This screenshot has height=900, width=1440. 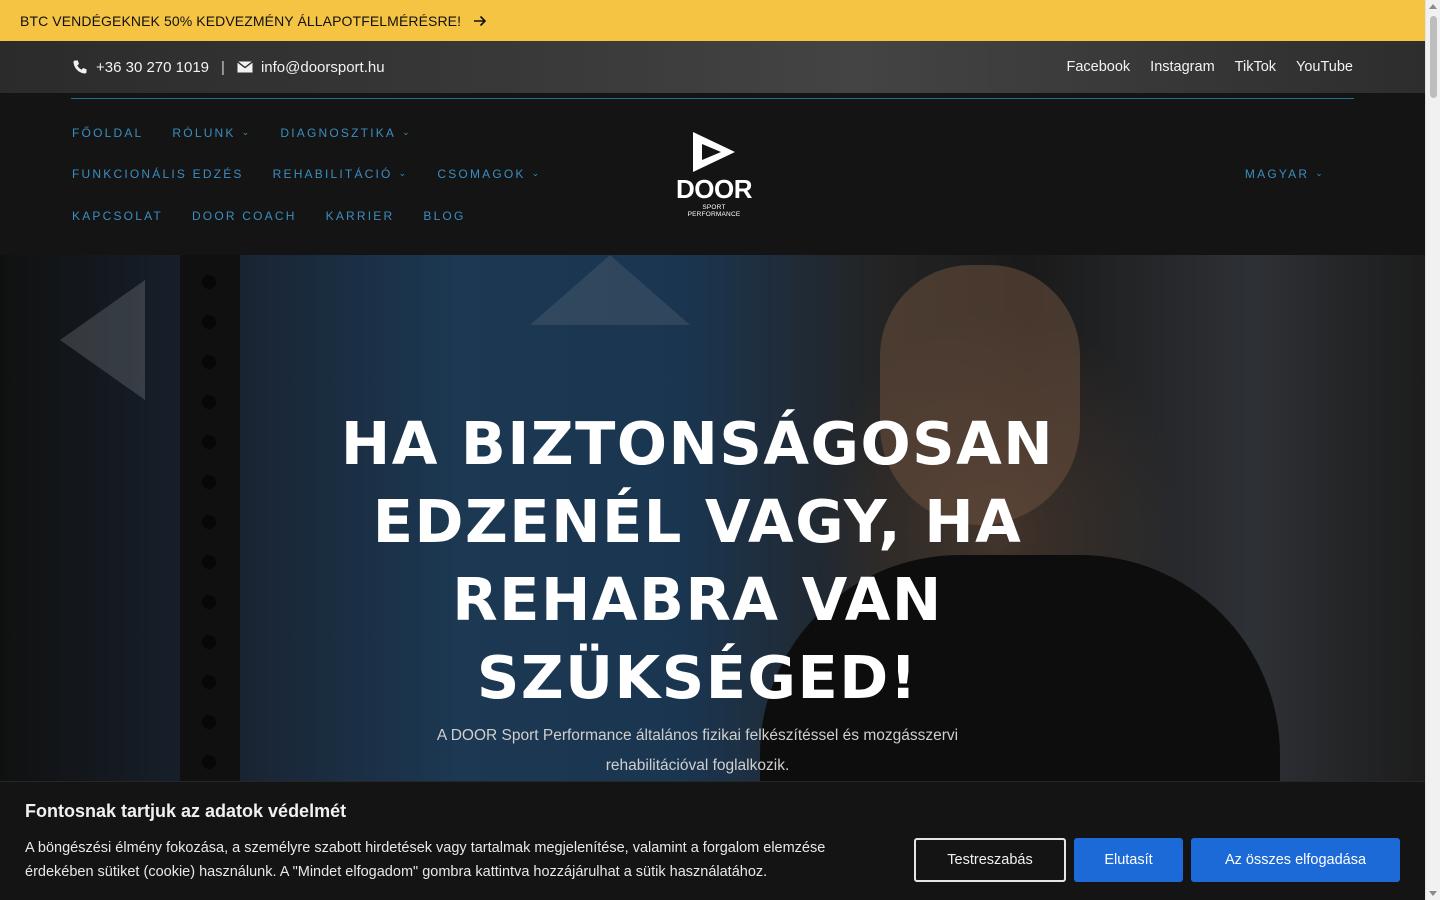 I want to click on nav-row-1: FŐOLDAL RÓLUNK ⌄ DIAGNOSZTIKA ⌄, so click(x=242, y=133).